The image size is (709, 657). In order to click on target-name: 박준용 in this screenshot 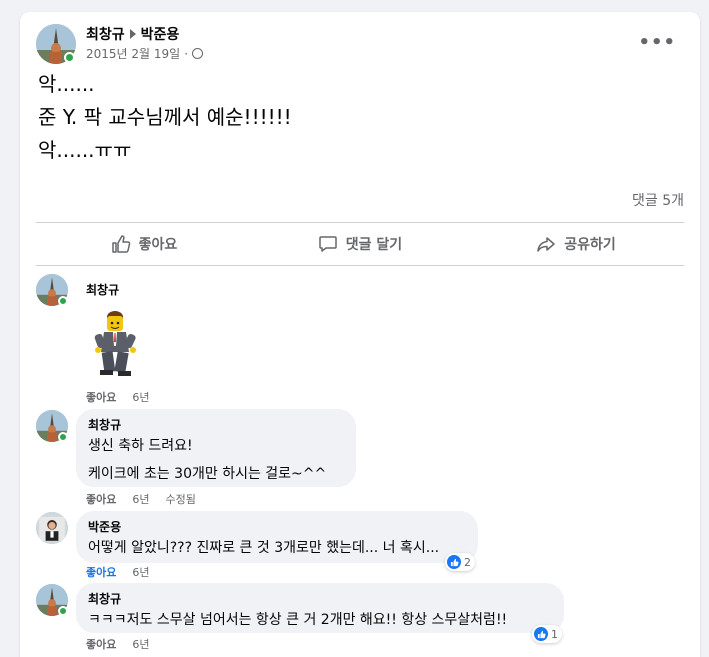, I will do `click(160, 34)`.